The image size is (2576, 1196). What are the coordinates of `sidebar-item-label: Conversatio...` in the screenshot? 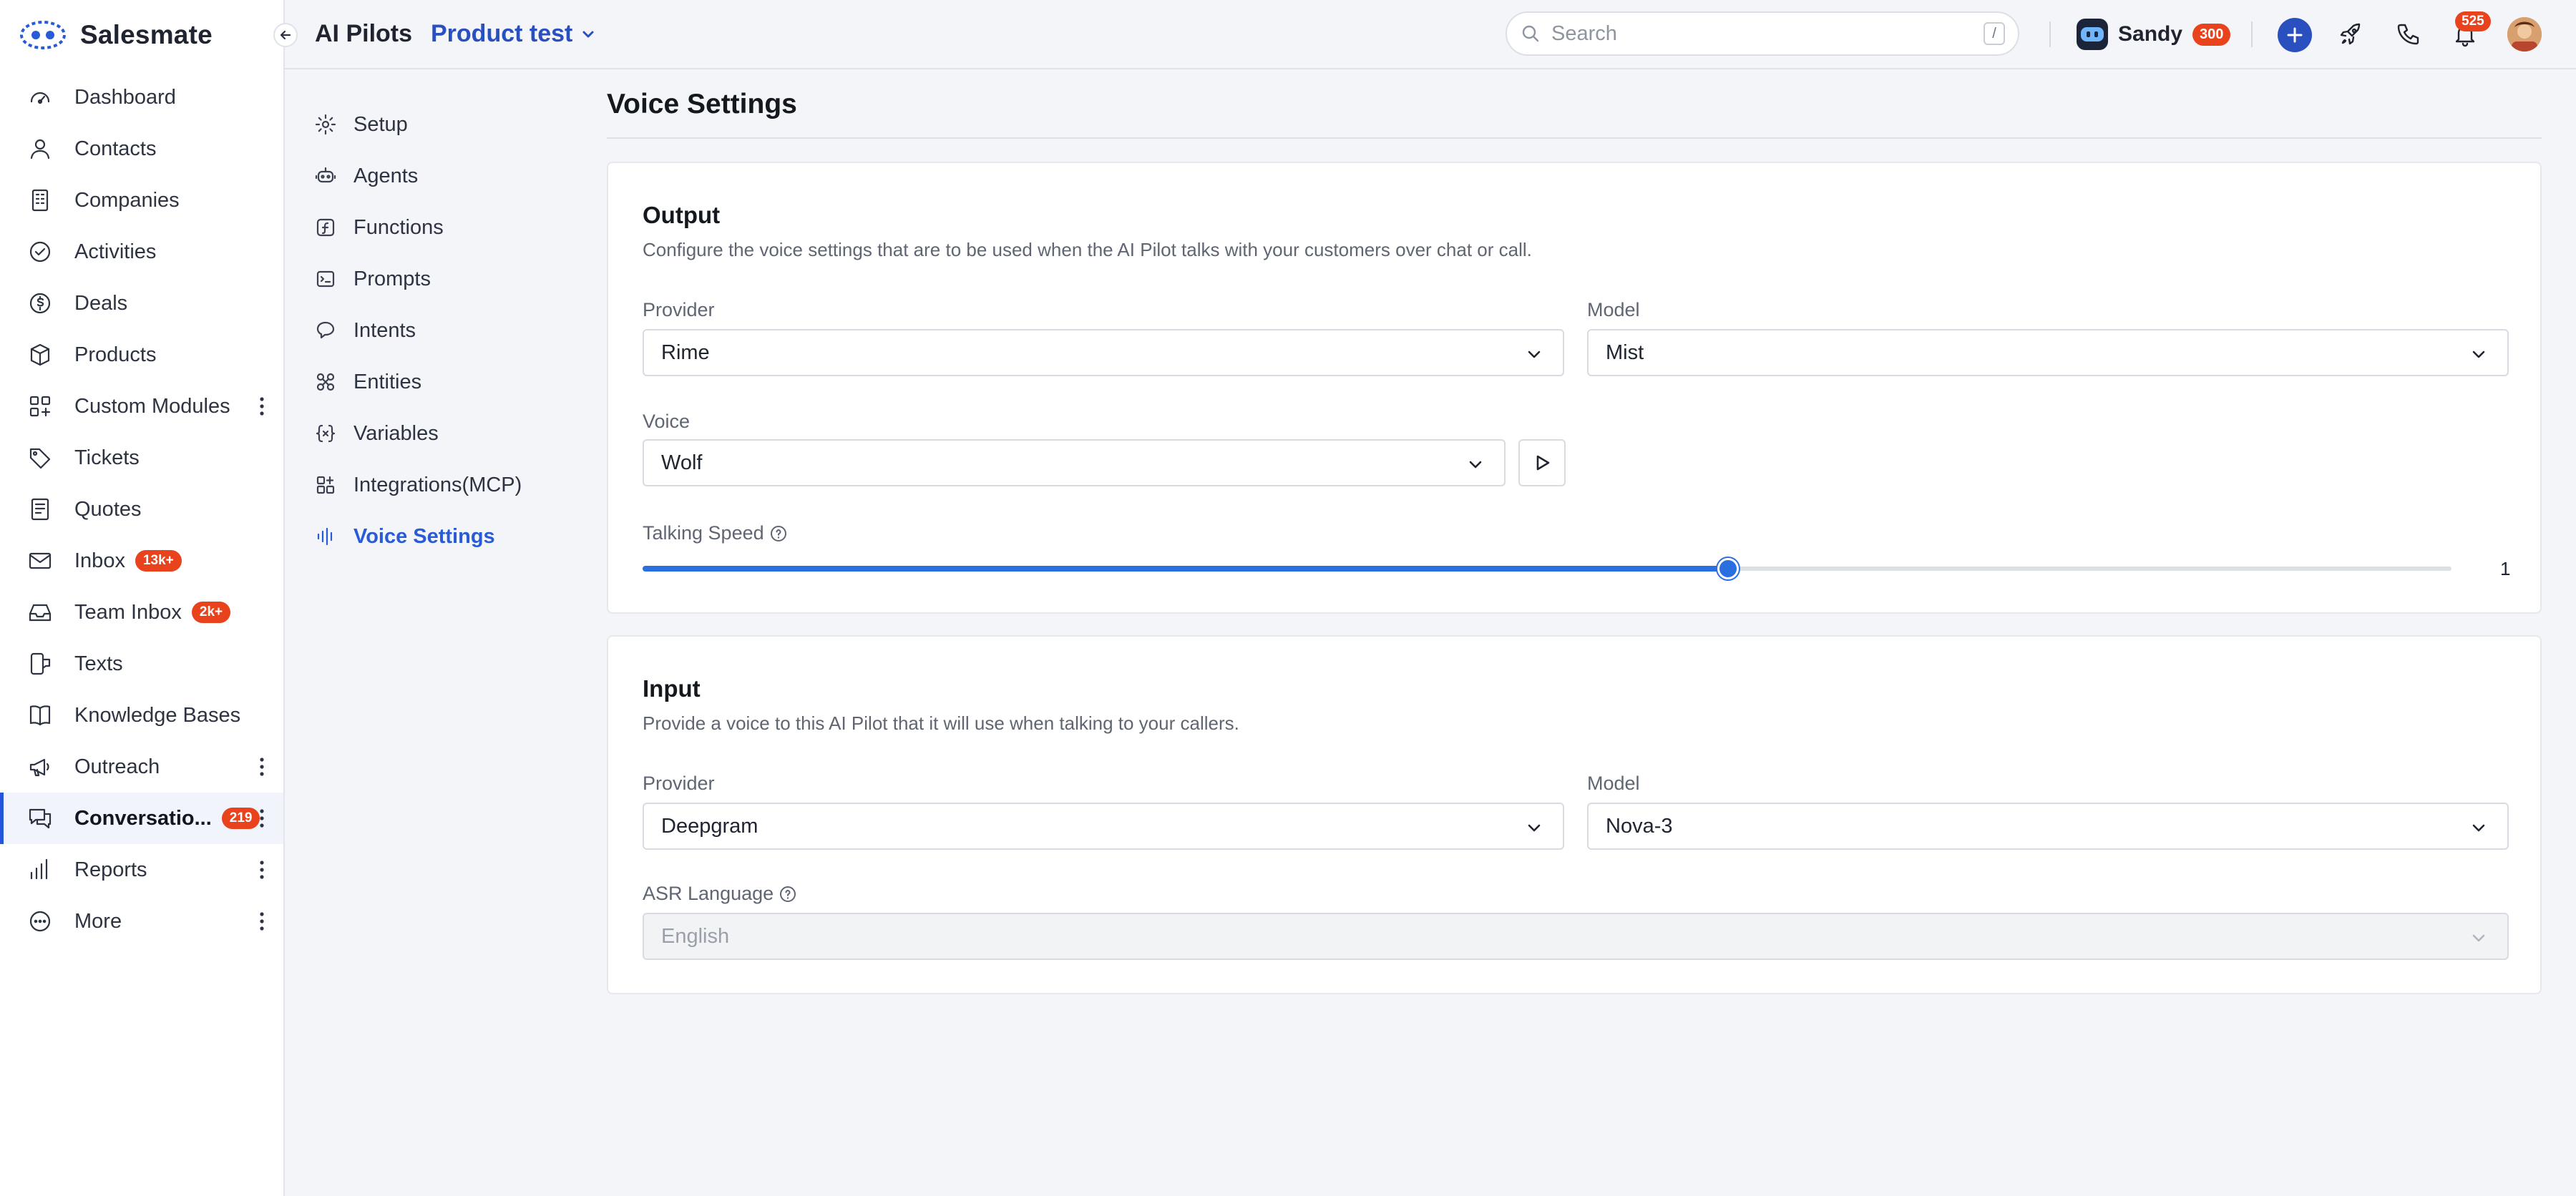 It's located at (143, 818).